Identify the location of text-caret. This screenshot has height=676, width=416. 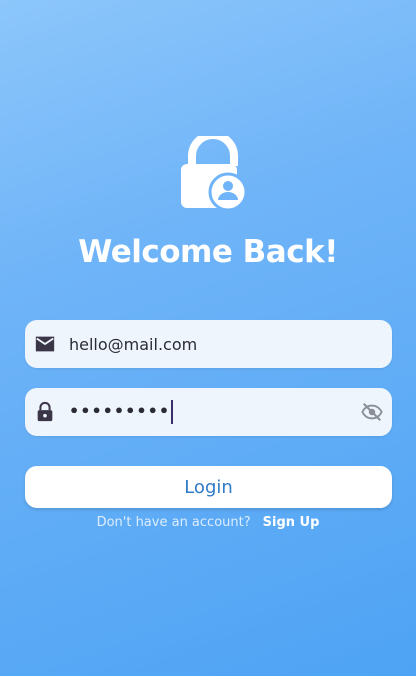
(172, 412).